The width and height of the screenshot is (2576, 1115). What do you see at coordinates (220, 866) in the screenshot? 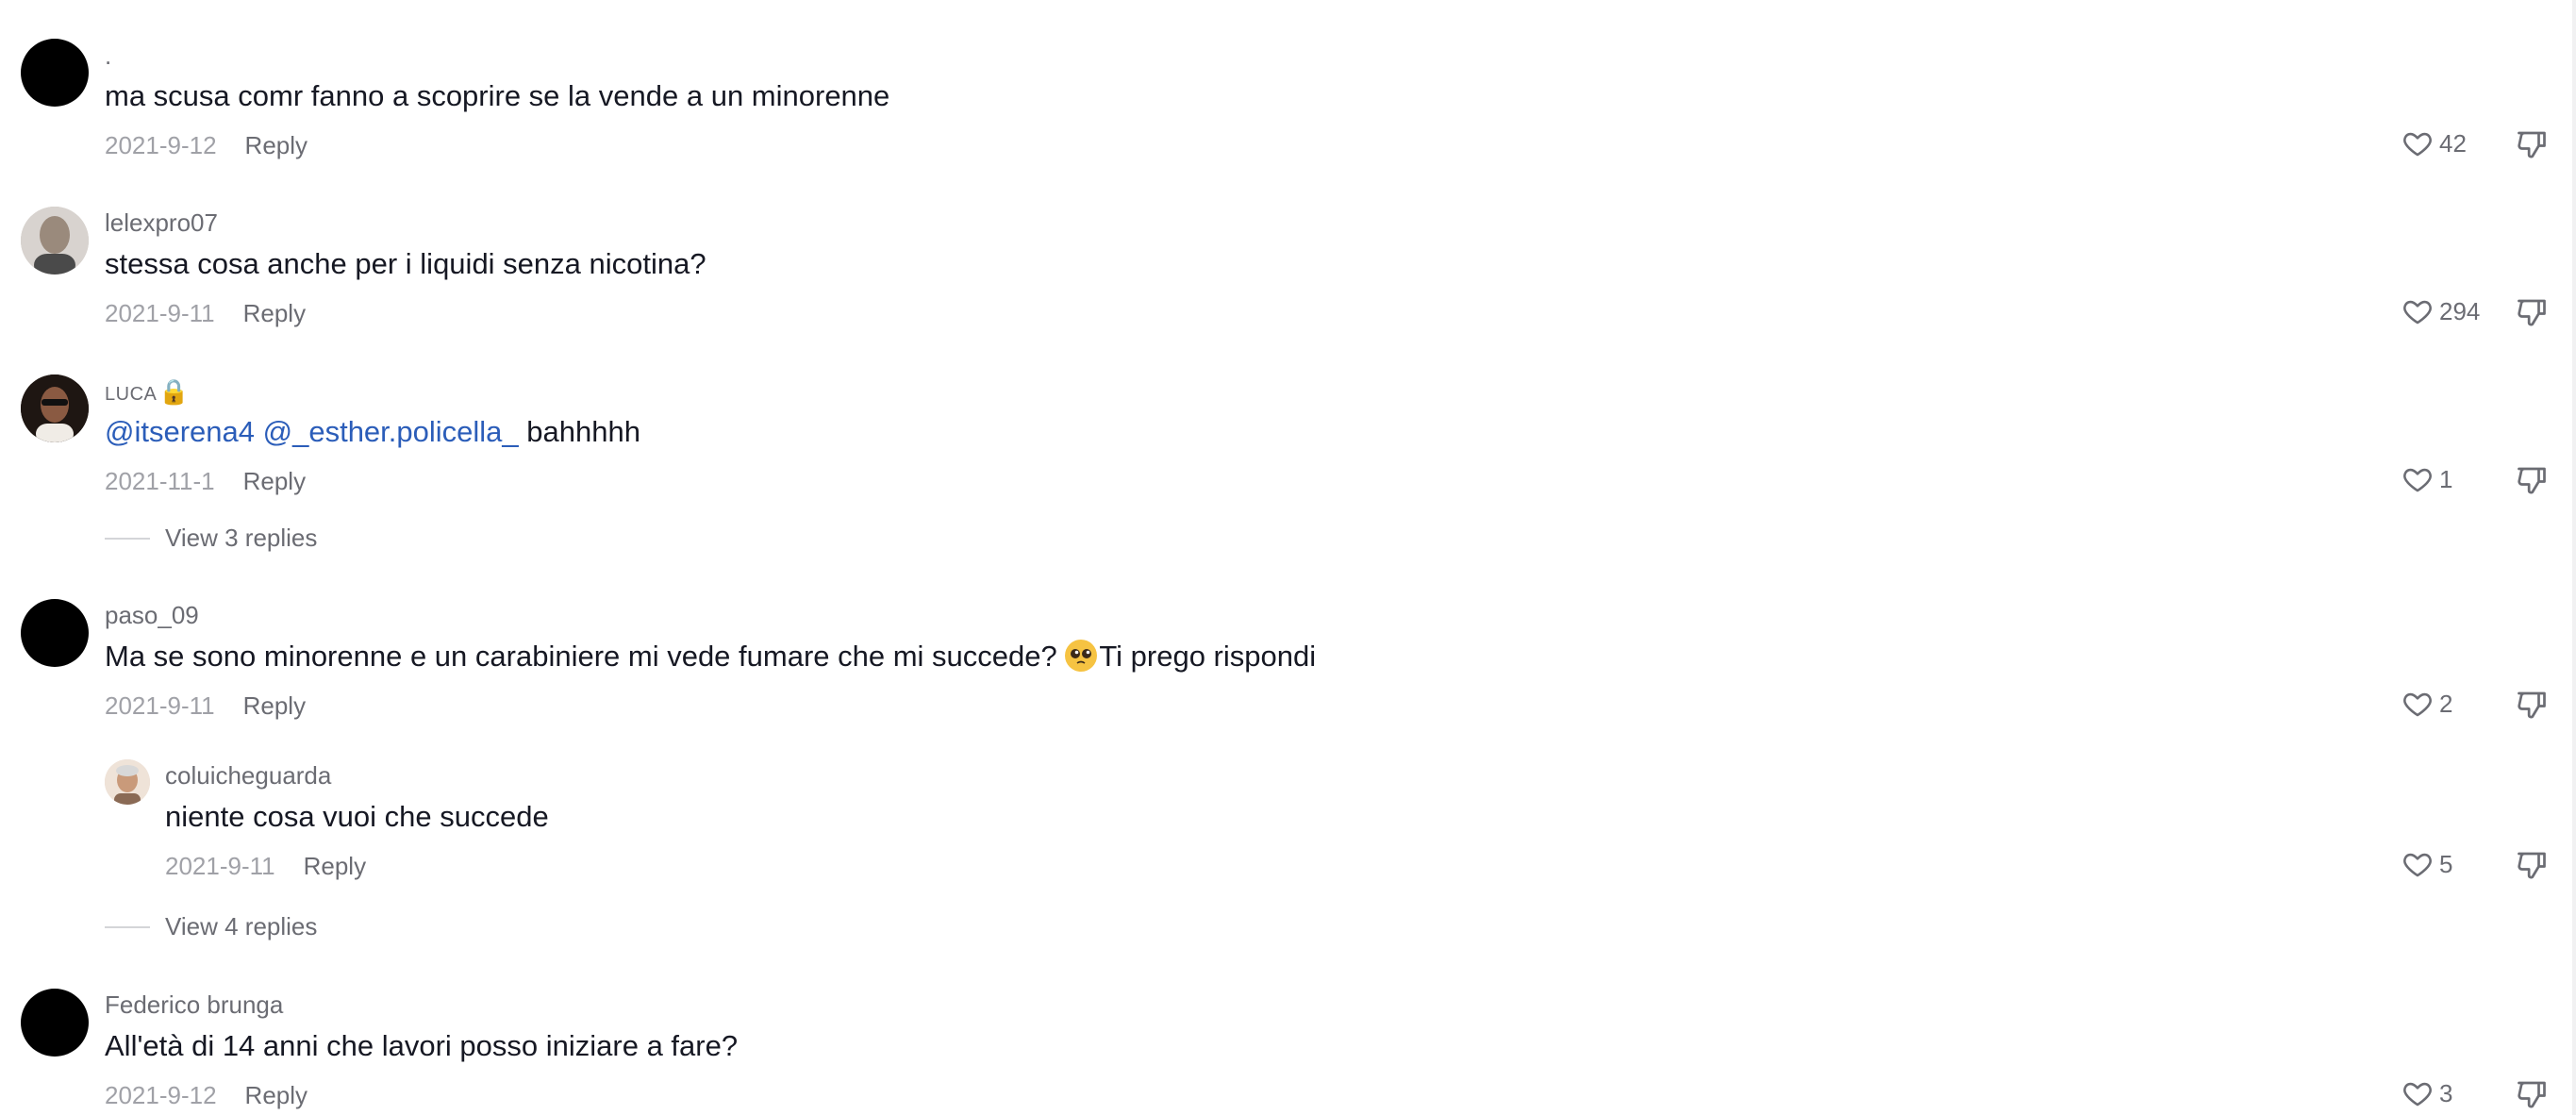
I see `reply-date: 2021-9-11` at bounding box center [220, 866].